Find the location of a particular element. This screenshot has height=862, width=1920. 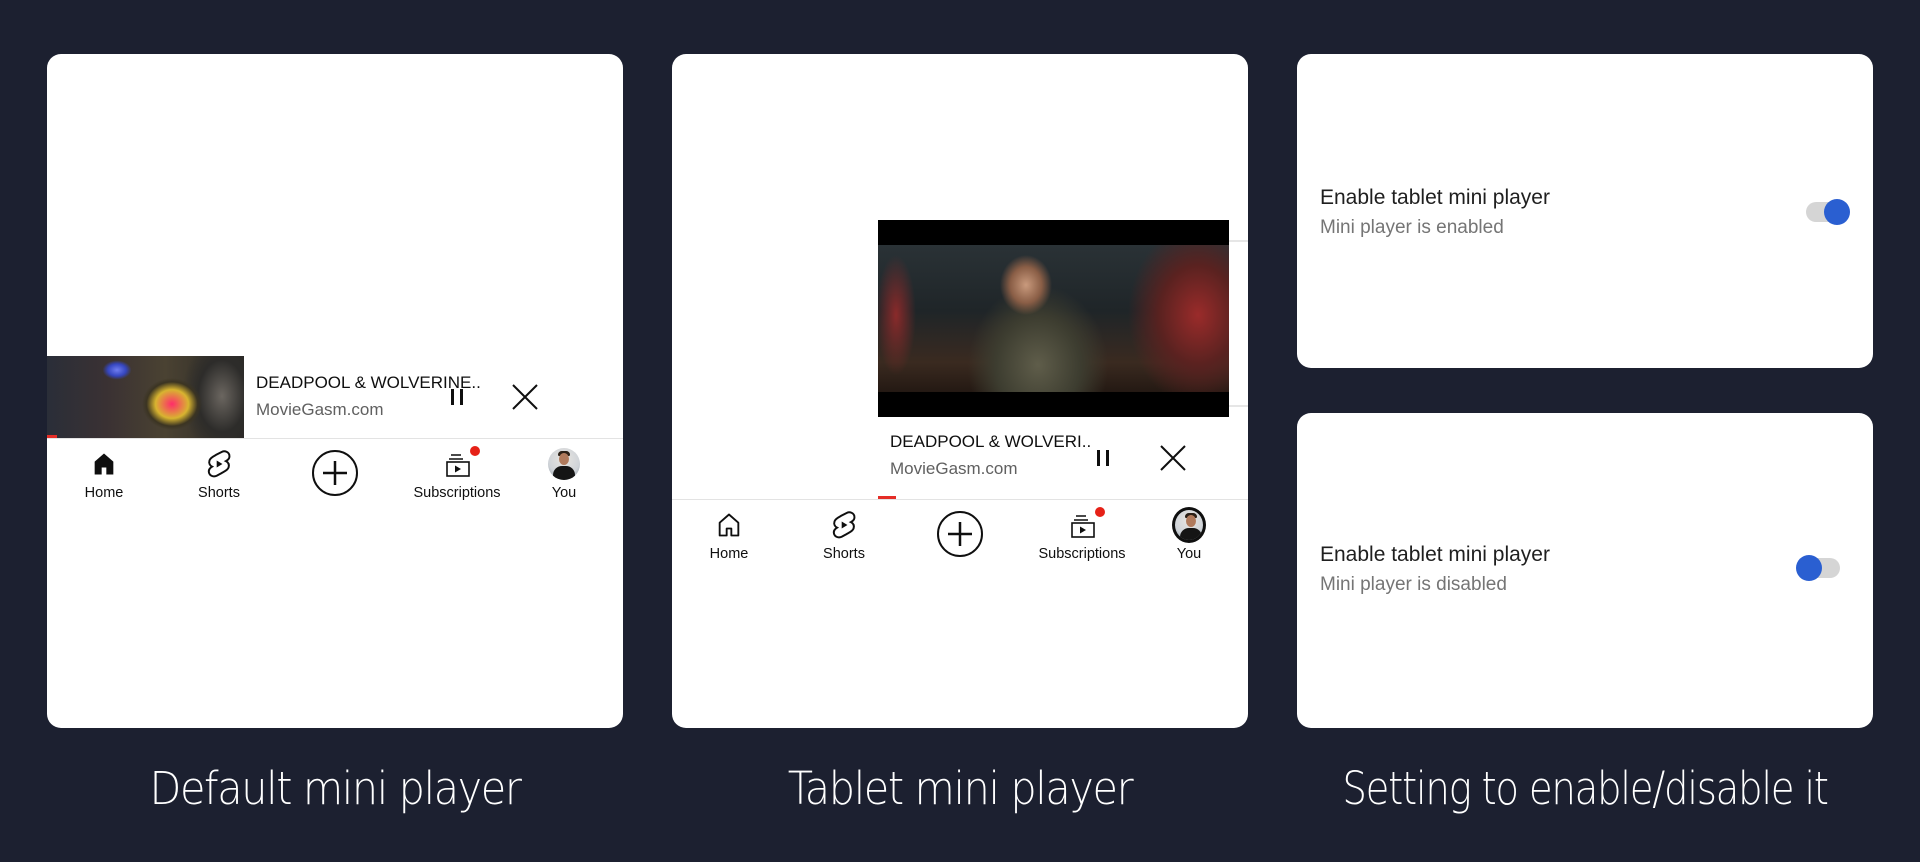

setting-subtitle: Mini player is enabled is located at coordinates (1412, 227).